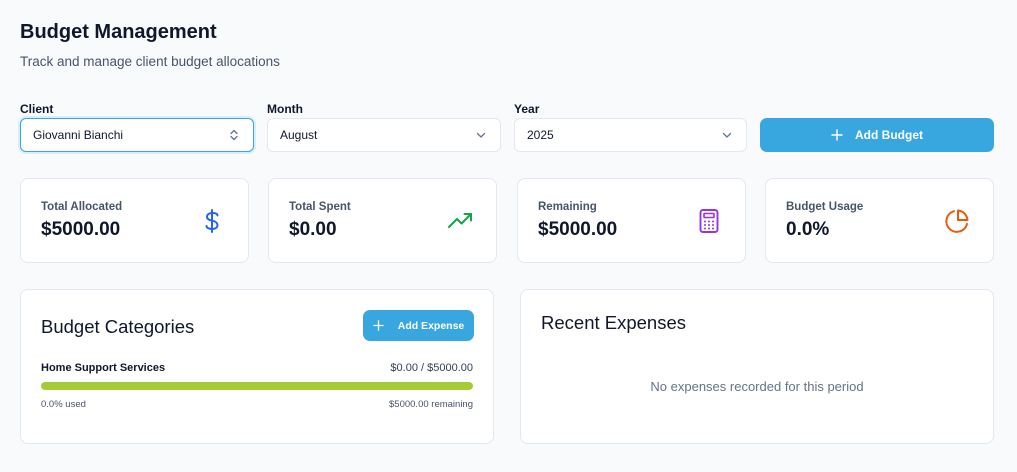 The height and width of the screenshot is (472, 1017). I want to click on month-label: Month, so click(285, 109).